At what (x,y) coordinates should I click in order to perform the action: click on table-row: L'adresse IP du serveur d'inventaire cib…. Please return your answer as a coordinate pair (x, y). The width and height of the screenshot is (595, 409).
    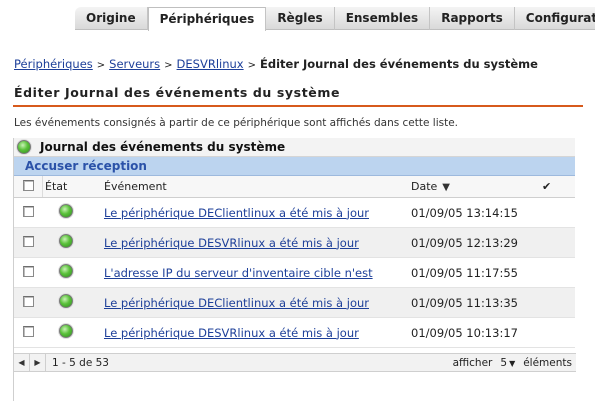
    Looking at the image, I should click on (294, 273).